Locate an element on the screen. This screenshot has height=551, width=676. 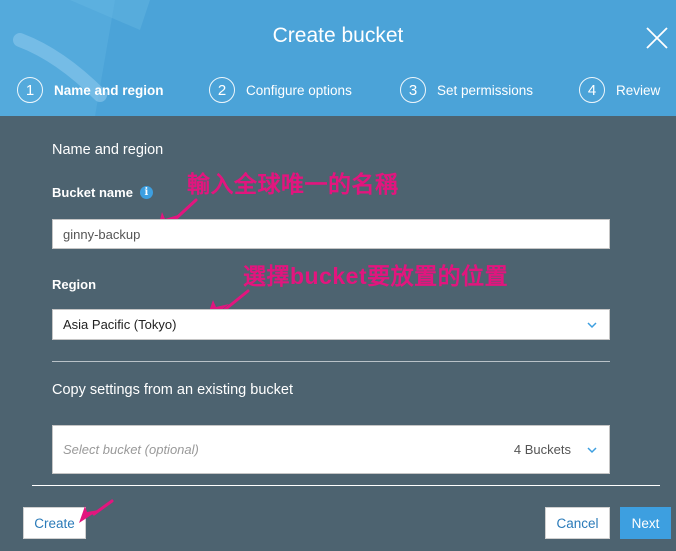
arrow-icon is located at coordinates (96, 511).